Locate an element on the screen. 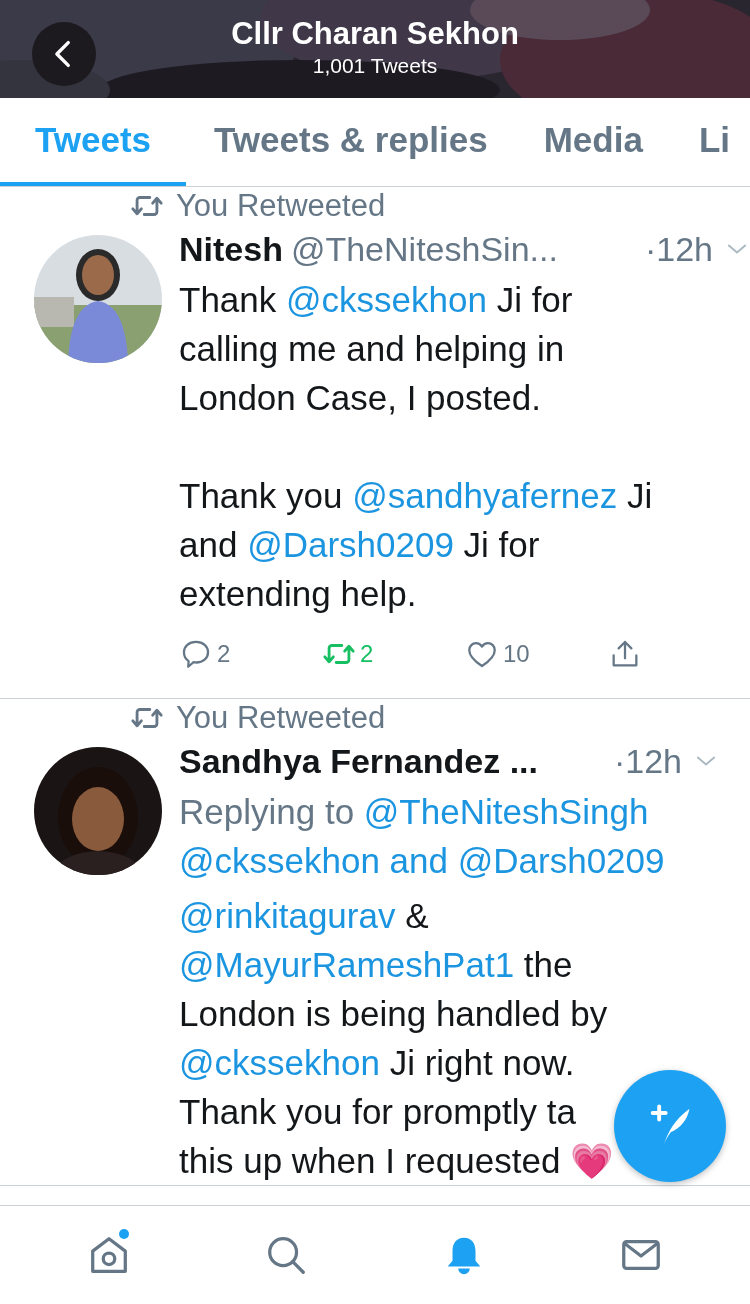 Image resolution: width=750 pixels, height=1304 pixels. profile-tab: Media is located at coordinates (593, 142).